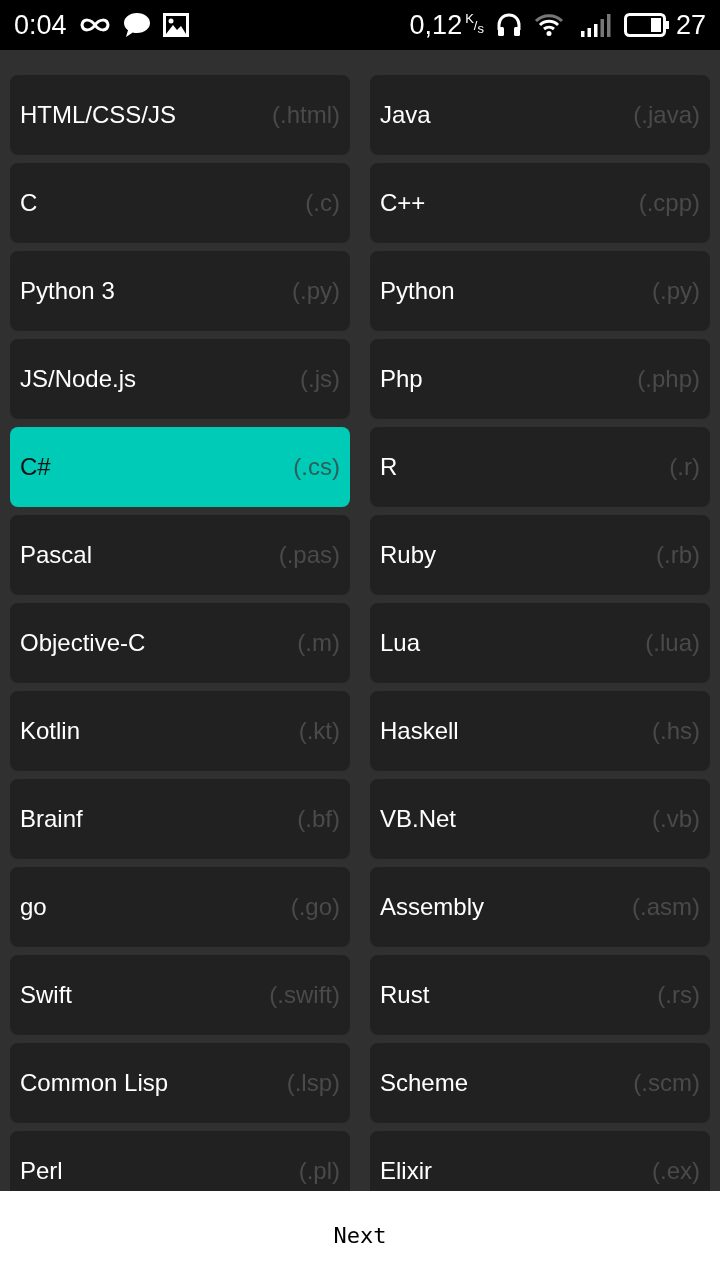 The image size is (720, 1280). Describe the element at coordinates (646, 25) in the screenshot. I see `battery-icon` at that location.